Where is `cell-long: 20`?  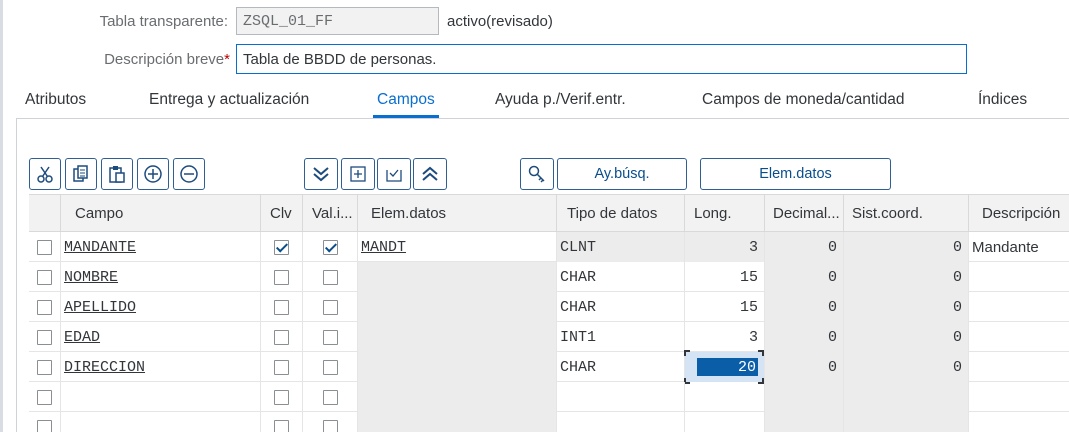 cell-long: 20 is located at coordinates (724, 367).